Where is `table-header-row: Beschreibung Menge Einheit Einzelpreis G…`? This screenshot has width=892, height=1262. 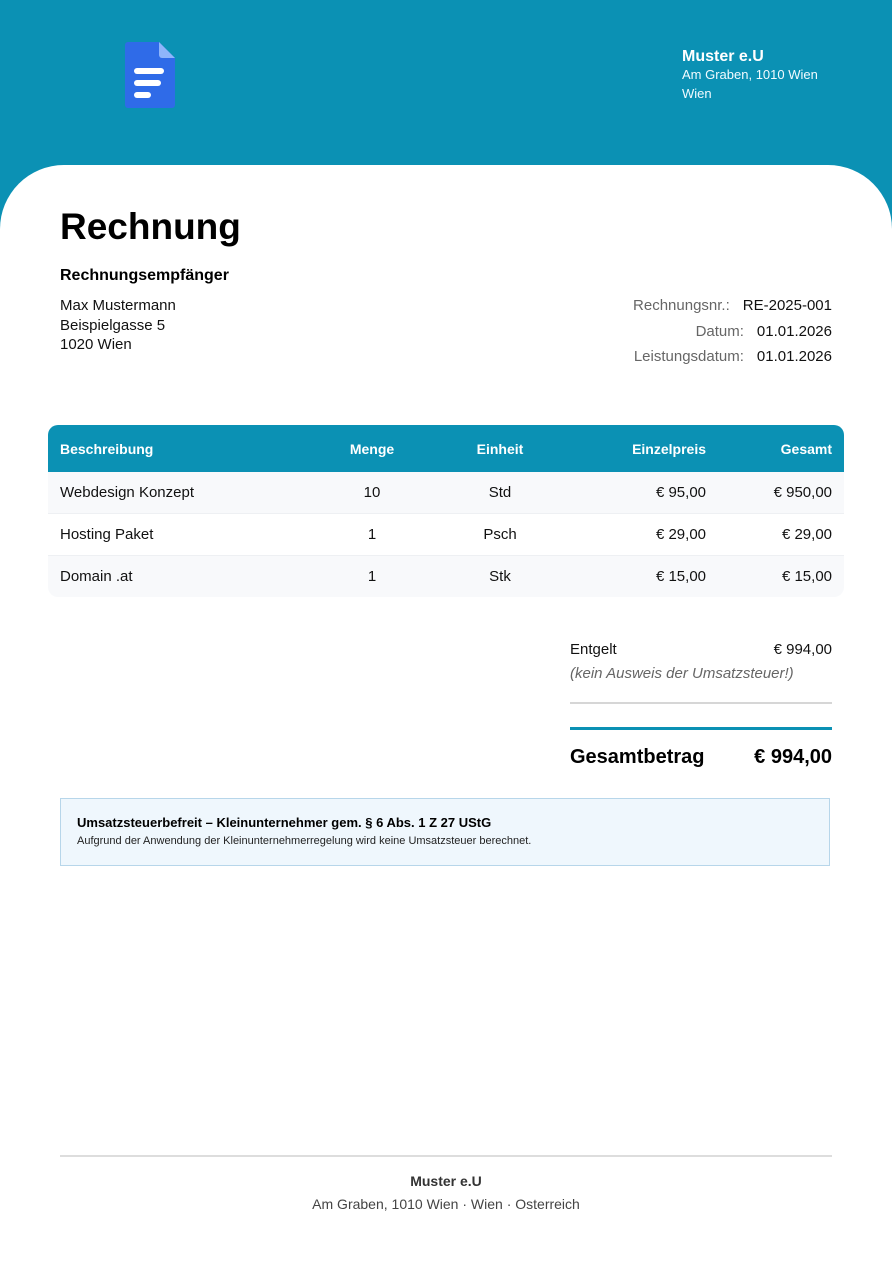 table-header-row: Beschreibung Menge Einheit Einzelpreis G… is located at coordinates (446, 448).